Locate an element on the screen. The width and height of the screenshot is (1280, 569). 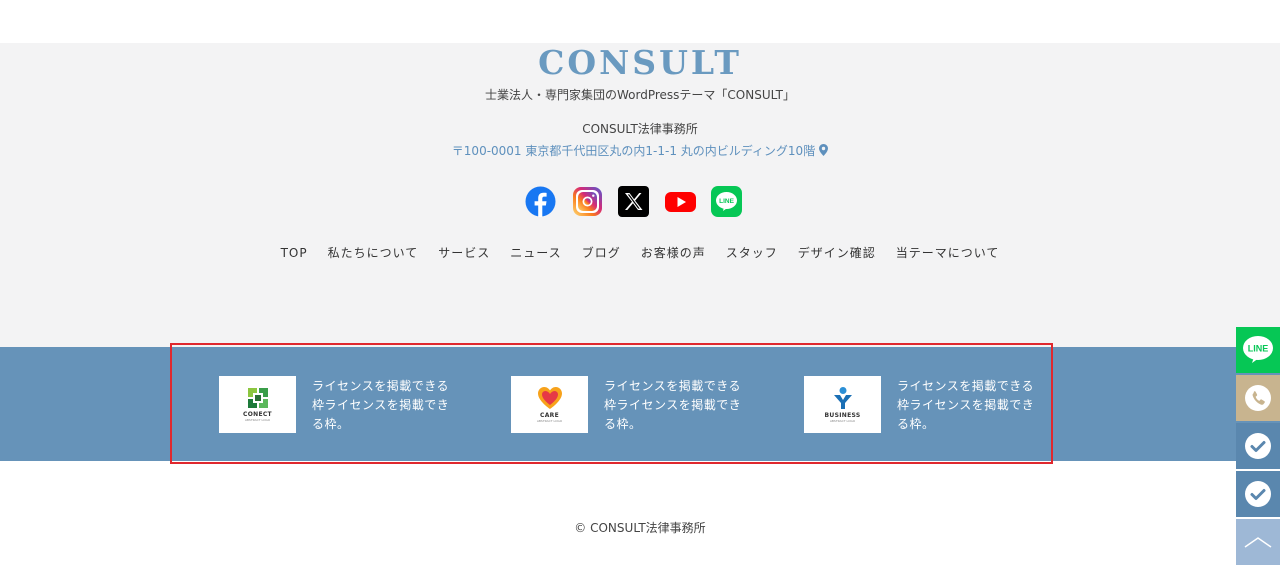
nav-item-top: TOP is located at coordinates (294, 253).